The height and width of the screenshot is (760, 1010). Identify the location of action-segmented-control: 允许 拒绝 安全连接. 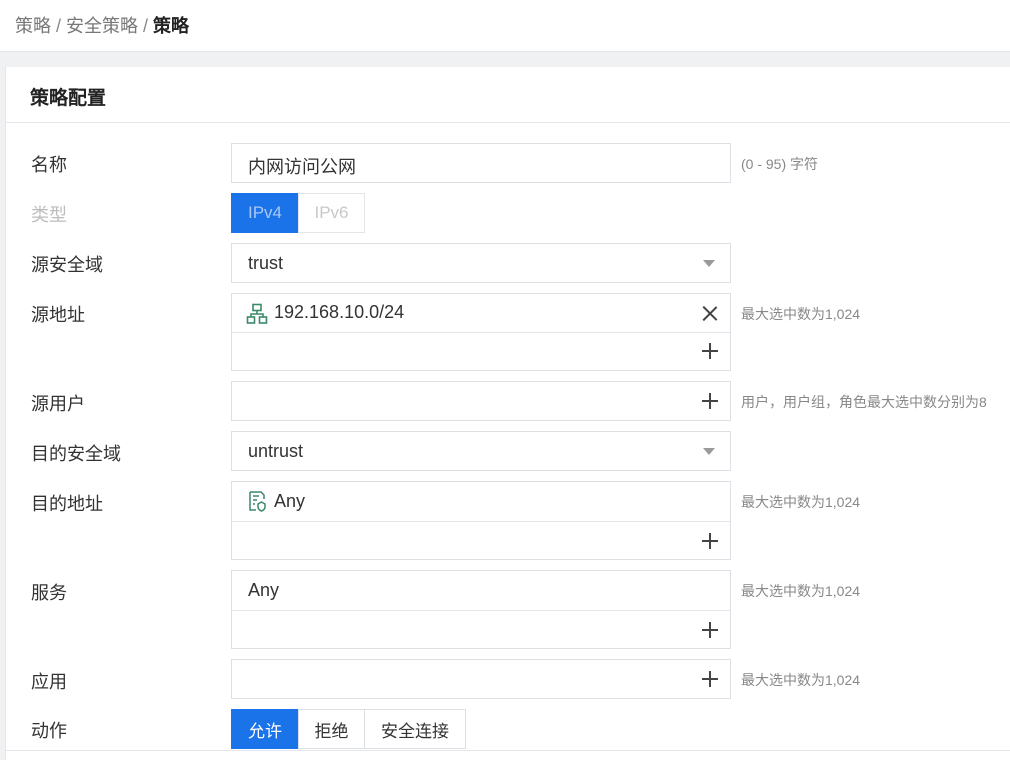
(348, 729).